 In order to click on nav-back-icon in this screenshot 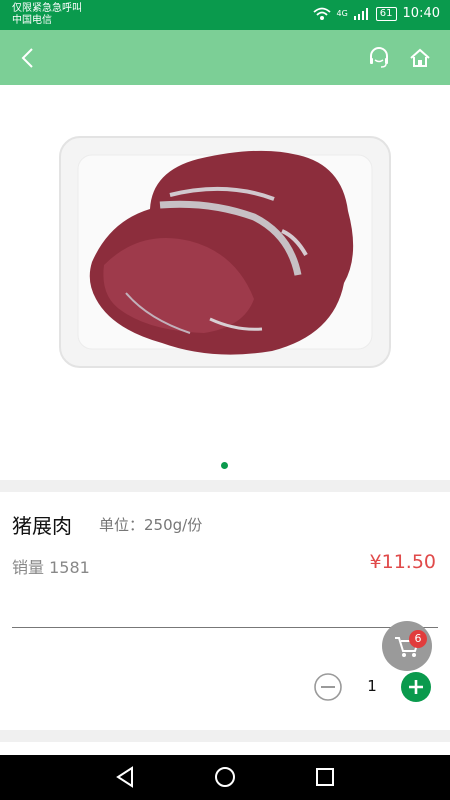, I will do `click(125, 777)`.